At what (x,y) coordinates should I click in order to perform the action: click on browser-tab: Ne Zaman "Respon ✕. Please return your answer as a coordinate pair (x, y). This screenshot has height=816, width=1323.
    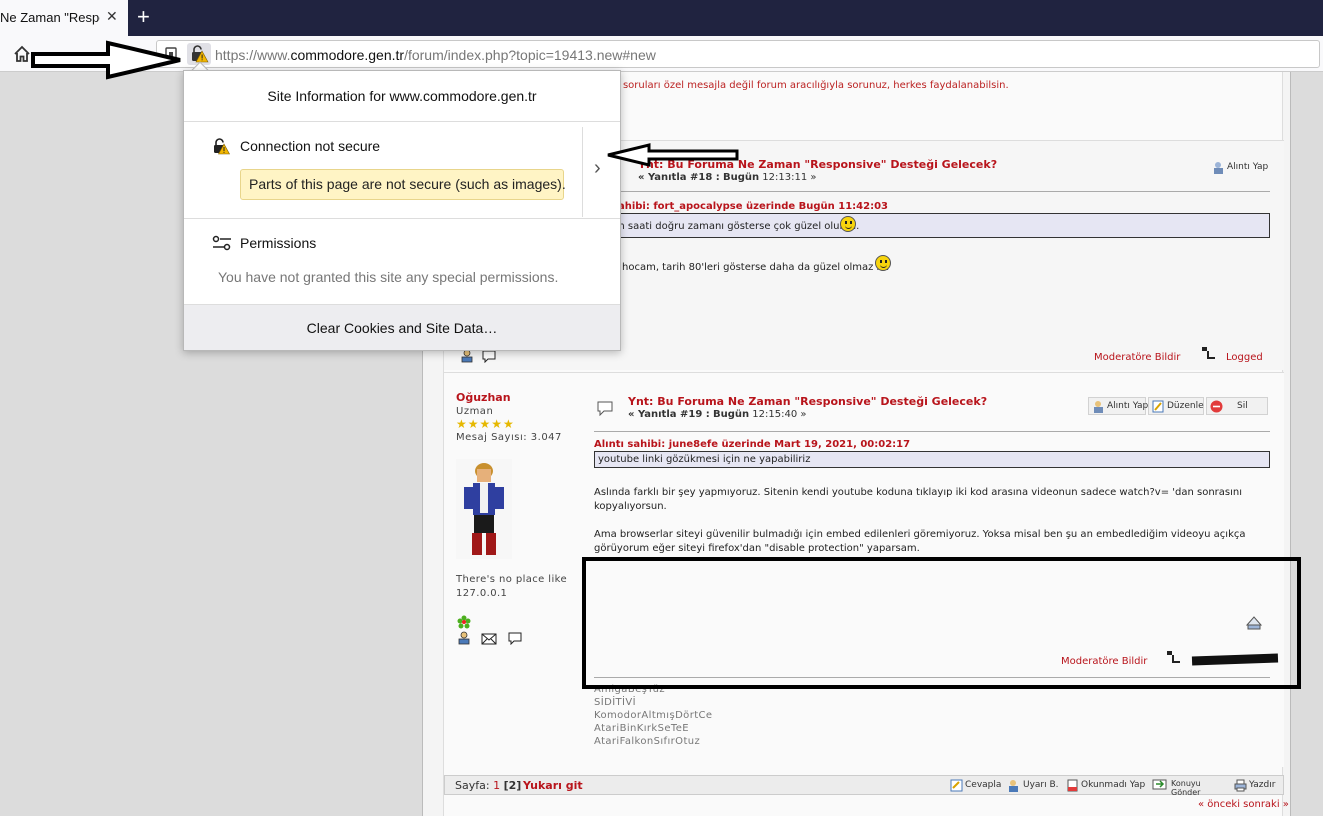
    Looking at the image, I should click on (64, 18).